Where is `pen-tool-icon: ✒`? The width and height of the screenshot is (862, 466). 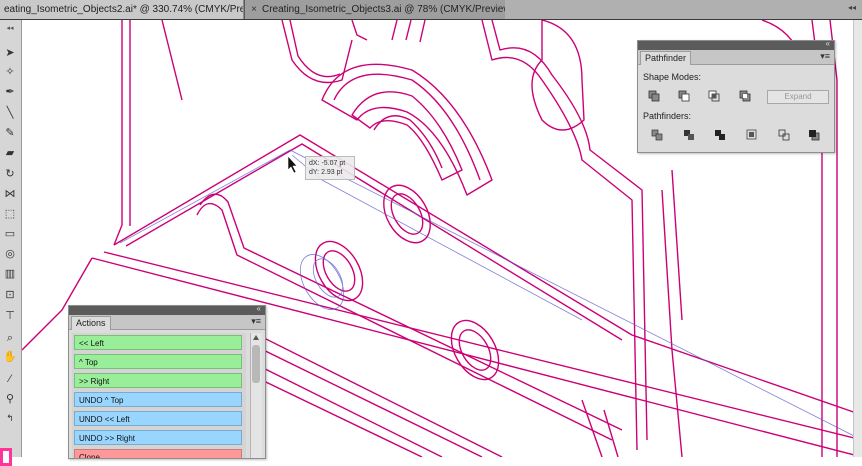
pen-tool-icon: ✒ is located at coordinates (10, 92).